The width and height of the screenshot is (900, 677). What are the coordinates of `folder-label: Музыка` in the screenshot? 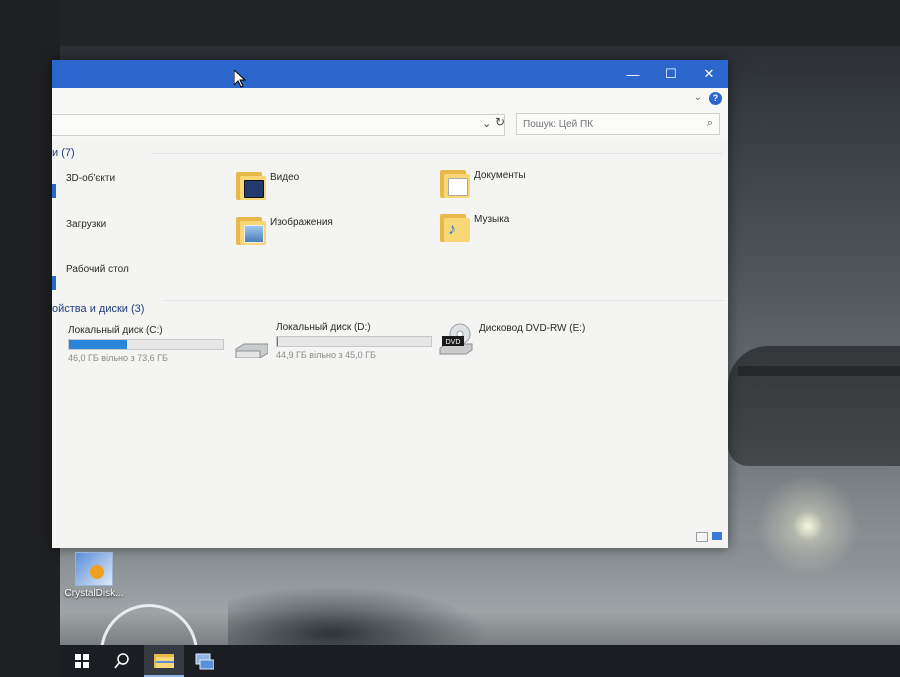 It's located at (492, 219).